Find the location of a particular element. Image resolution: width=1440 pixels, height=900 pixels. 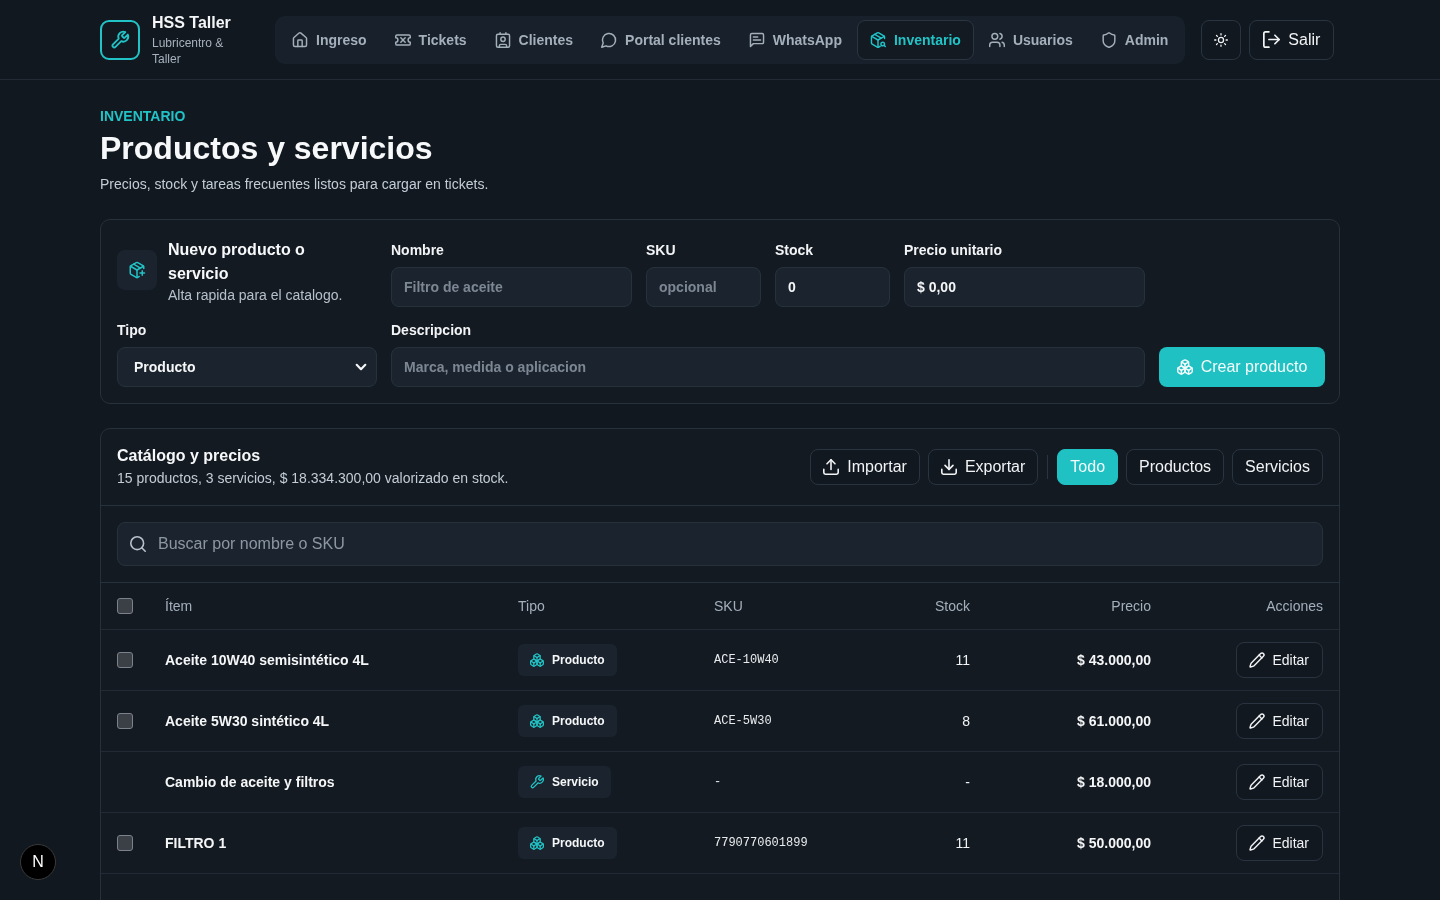

filter-tab: Productos is located at coordinates (1175, 466).